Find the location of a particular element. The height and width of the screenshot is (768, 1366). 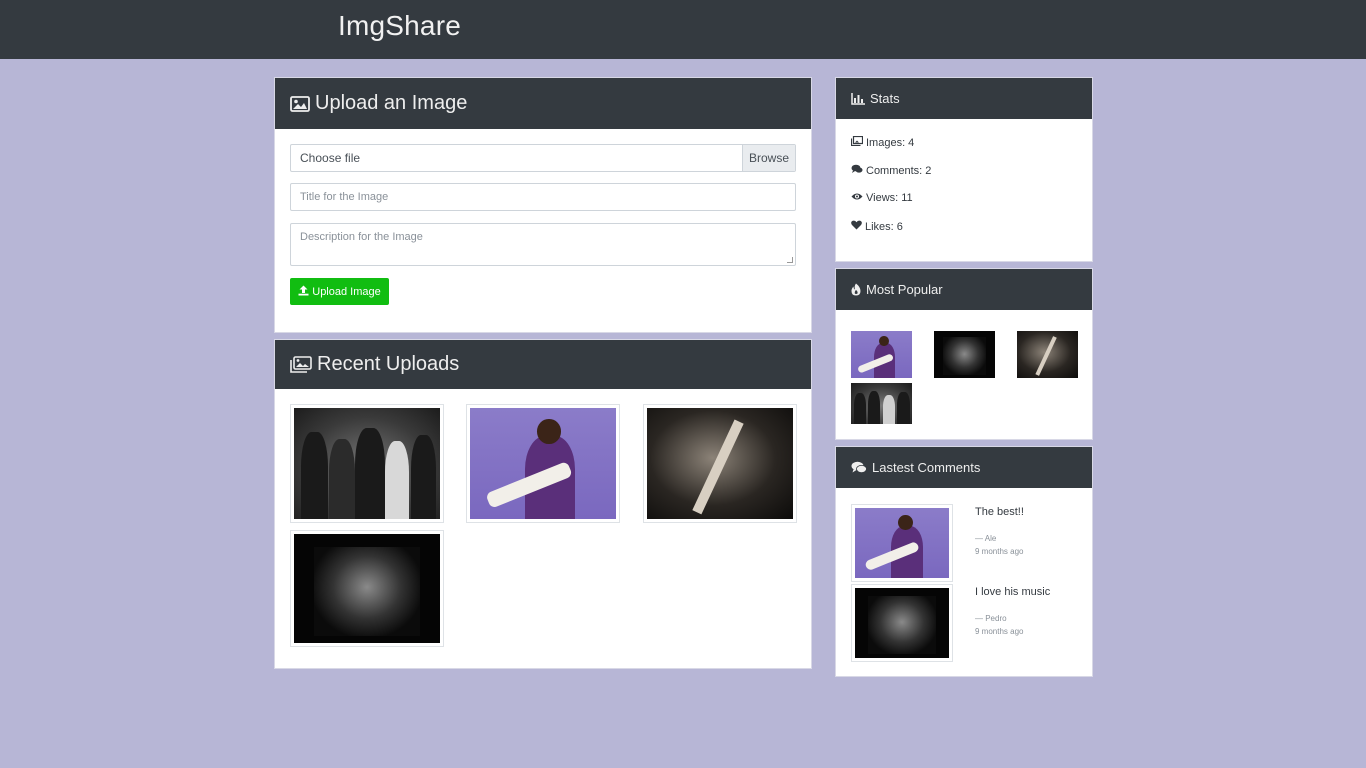

comment-author: — Pedro is located at coordinates (991, 618).